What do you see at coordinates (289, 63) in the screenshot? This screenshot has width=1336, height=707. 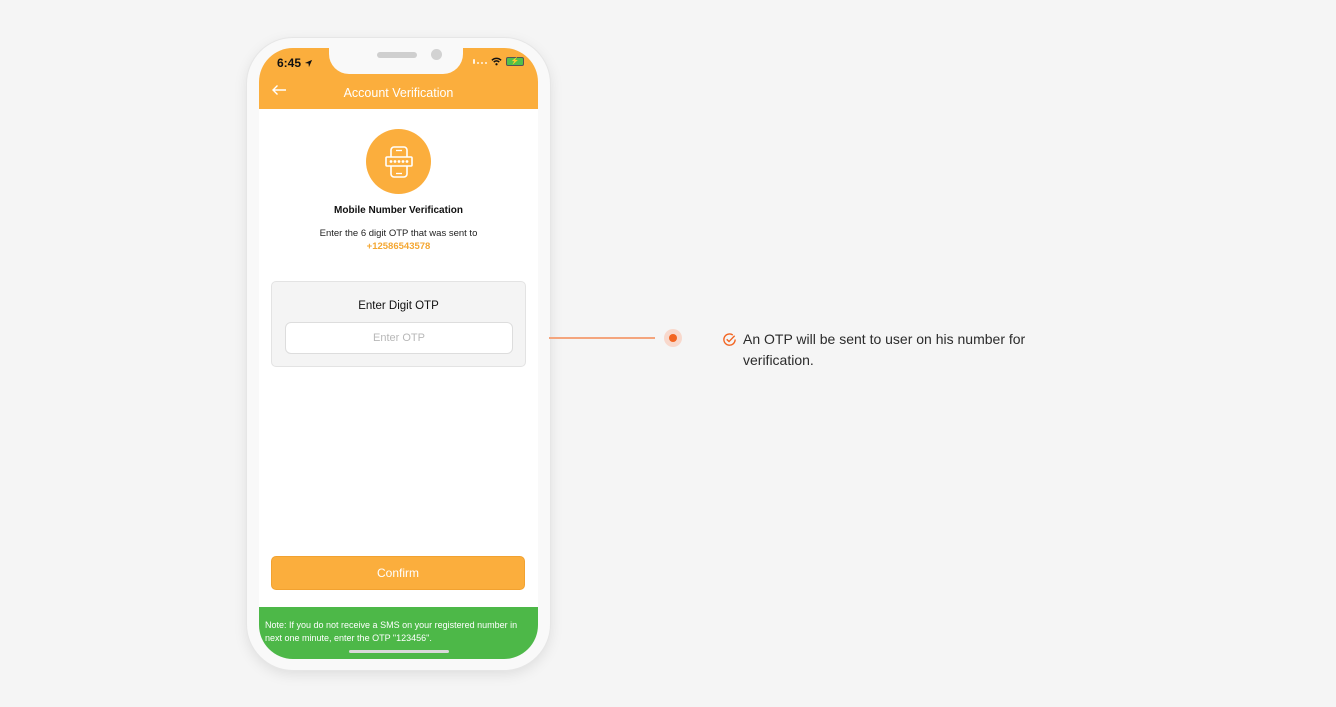 I see `status-time-text: 6:45` at bounding box center [289, 63].